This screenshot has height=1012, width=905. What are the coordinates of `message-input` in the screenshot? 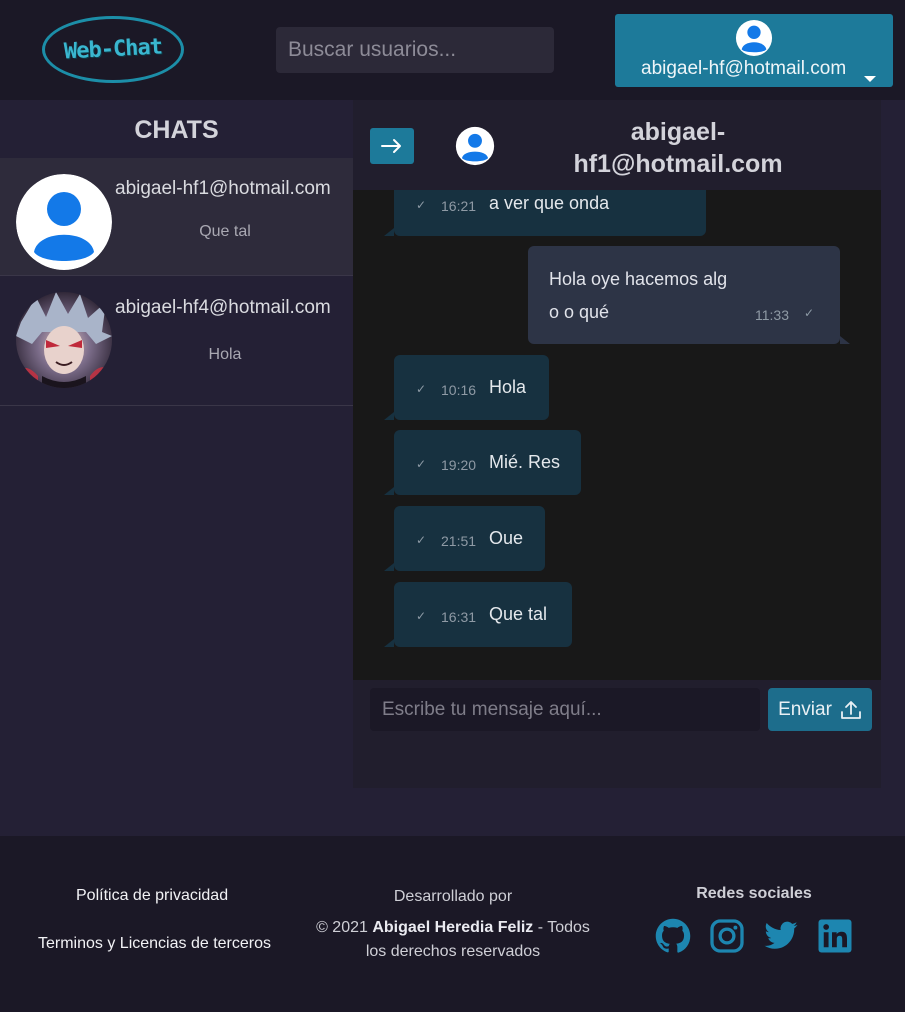 It's located at (565, 709).